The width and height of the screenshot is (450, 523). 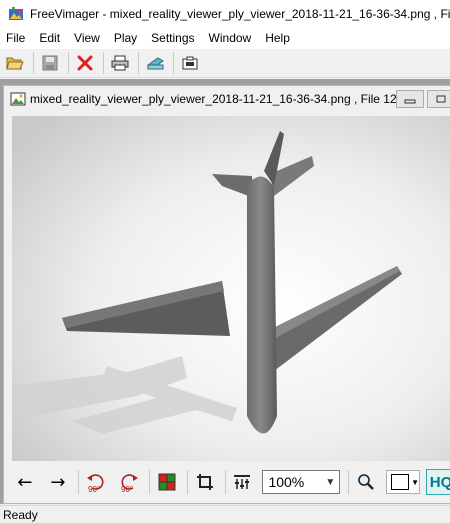 What do you see at coordinates (172, 38) in the screenshot?
I see `menu-settings: Settings` at bounding box center [172, 38].